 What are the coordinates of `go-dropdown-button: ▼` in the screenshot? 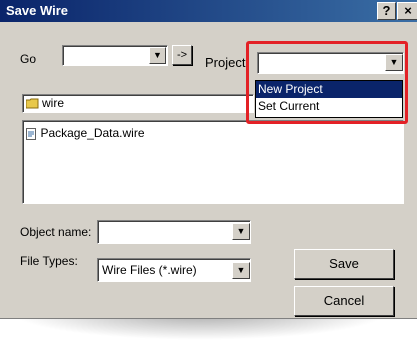 It's located at (157, 55).